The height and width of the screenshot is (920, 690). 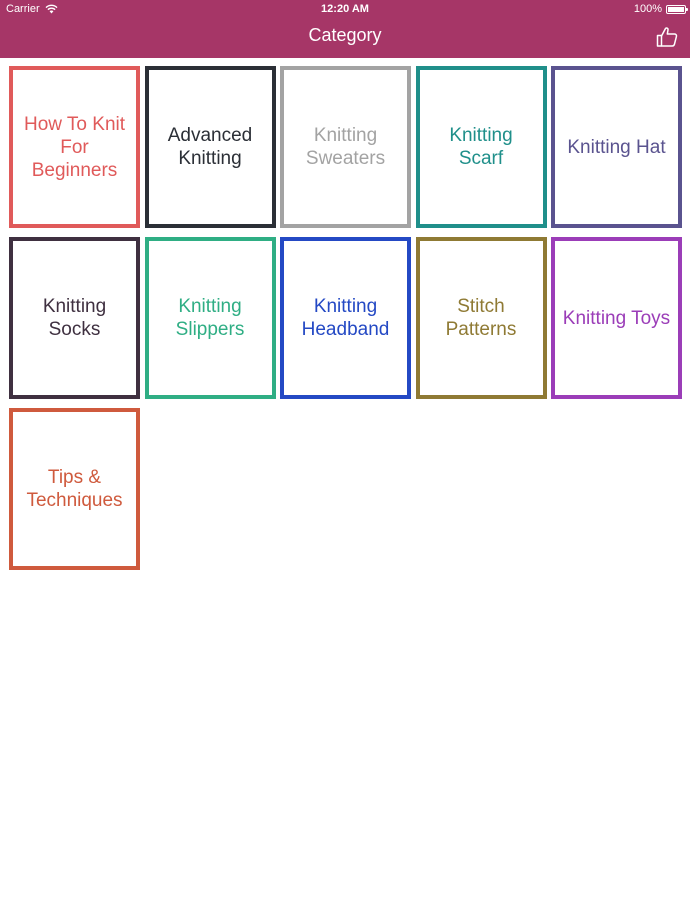 I want to click on category-tile-knitting-scarf: Knitting Scarf, so click(x=481, y=147).